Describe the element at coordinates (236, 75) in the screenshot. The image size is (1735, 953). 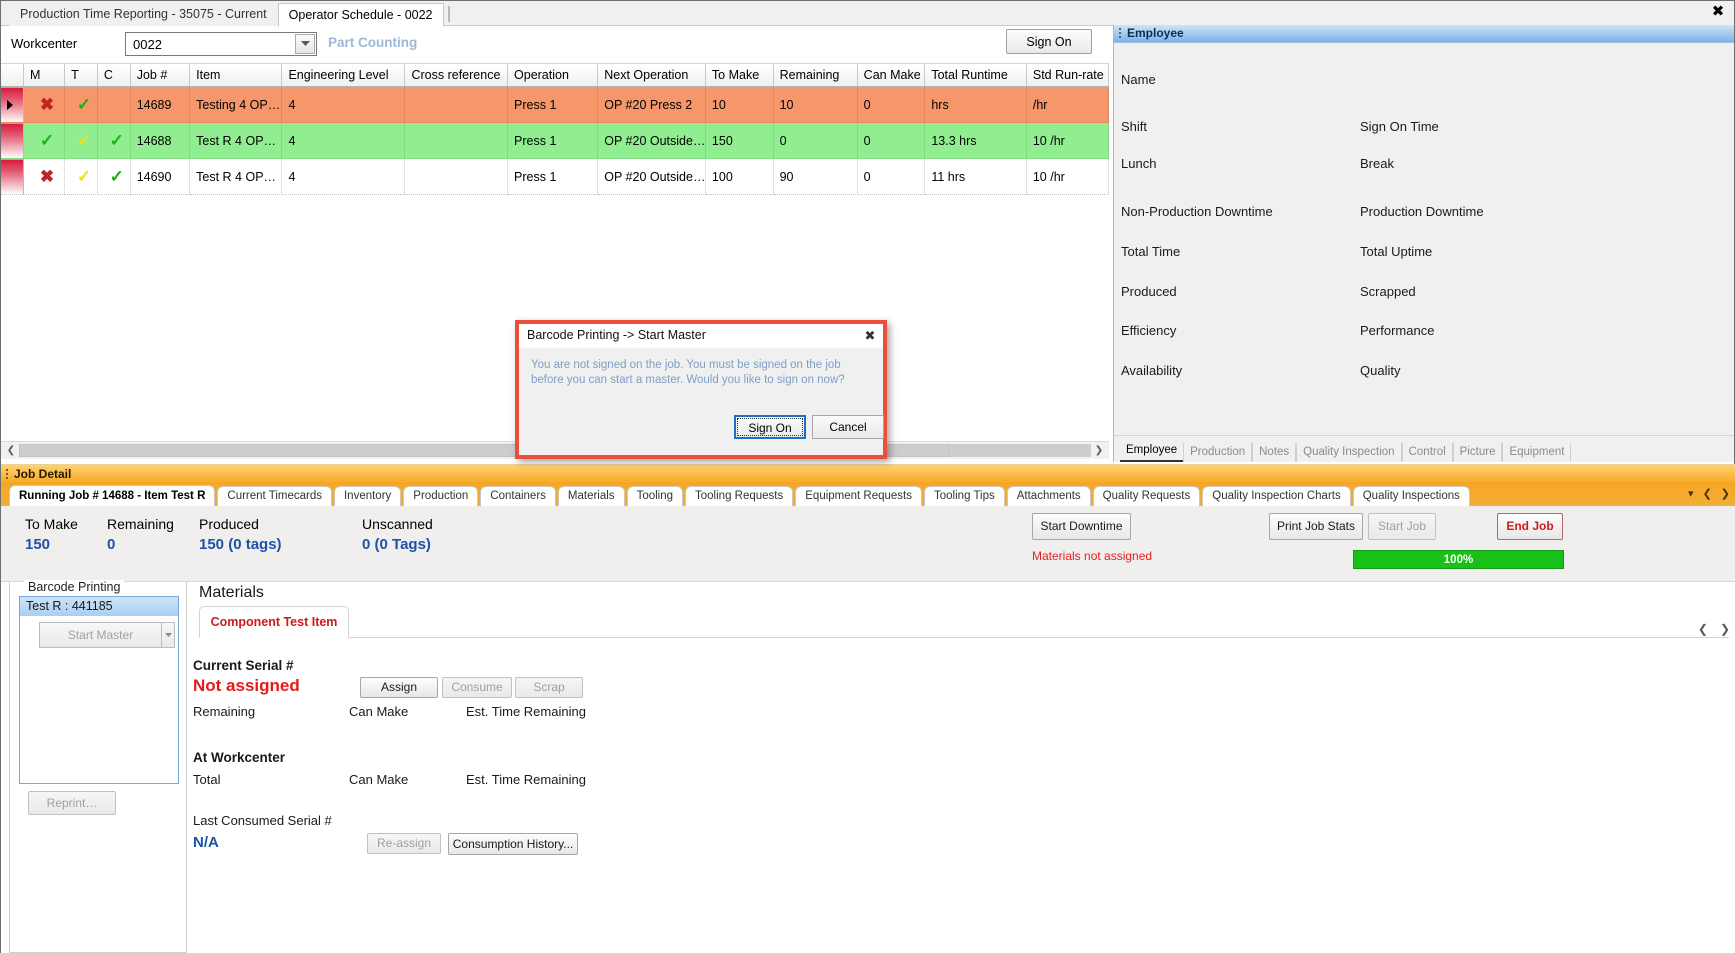
I see `col-item: Item` at that location.